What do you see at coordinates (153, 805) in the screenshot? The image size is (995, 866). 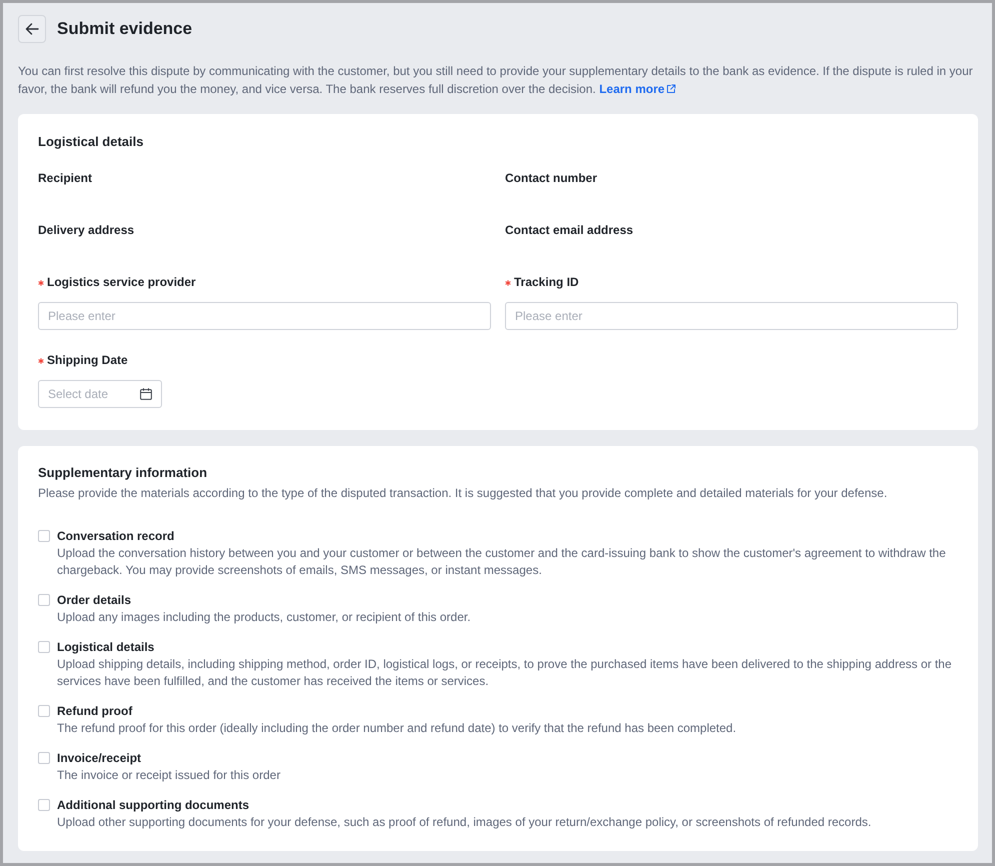 I see `option-label: Additional supporting documents` at bounding box center [153, 805].